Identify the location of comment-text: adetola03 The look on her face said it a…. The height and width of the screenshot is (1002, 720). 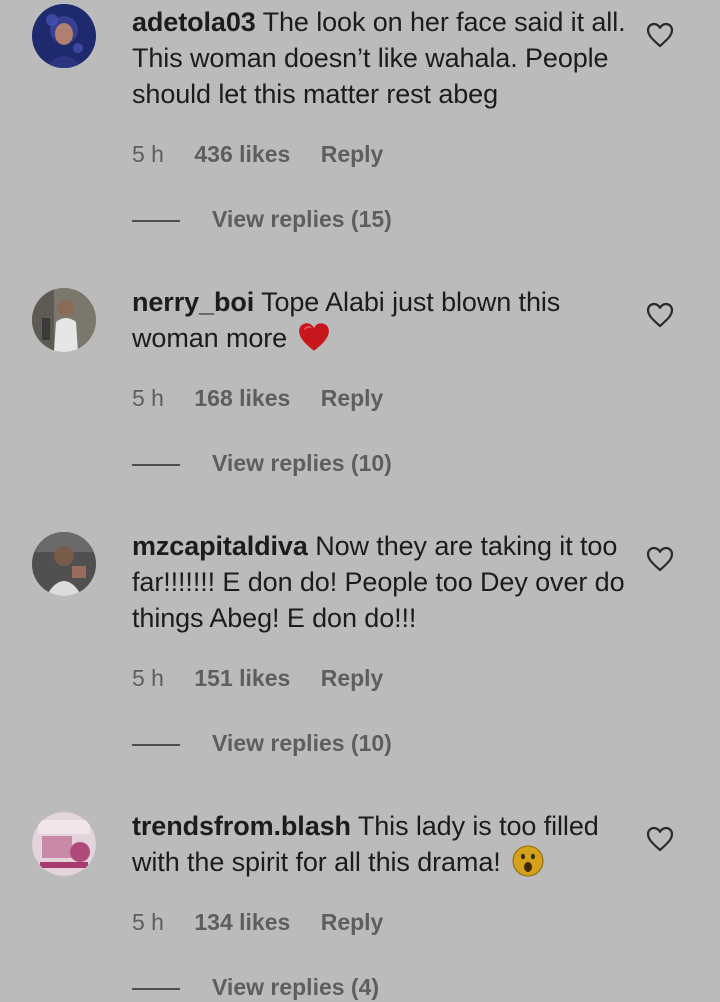
(382, 58).